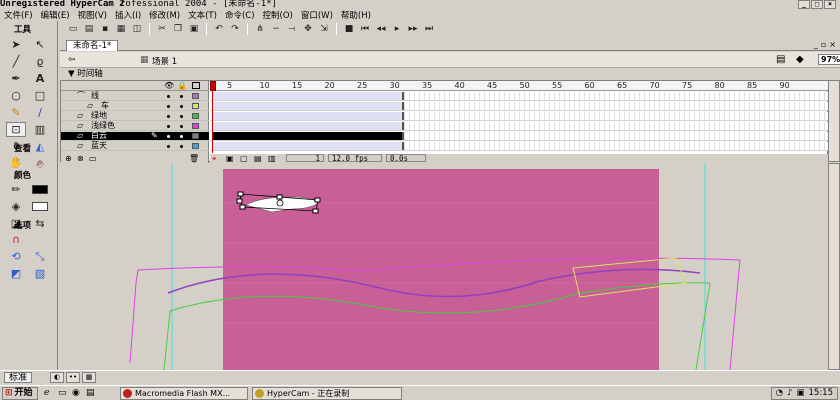  Describe the element at coordinates (89, 29) in the screenshot. I see `open-file-icon: ▤` at that location.